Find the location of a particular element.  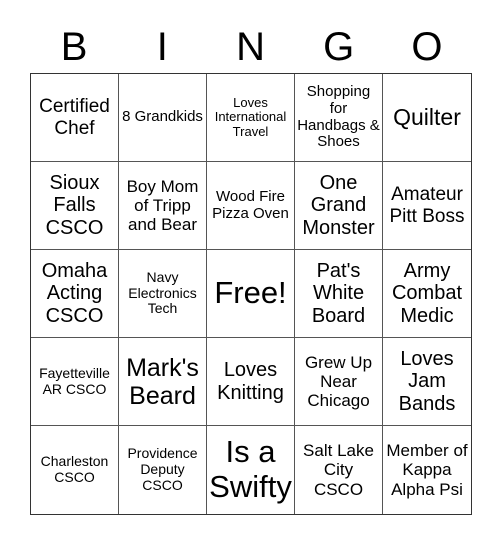

free-space-cell: Free! is located at coordinates (251, 294).